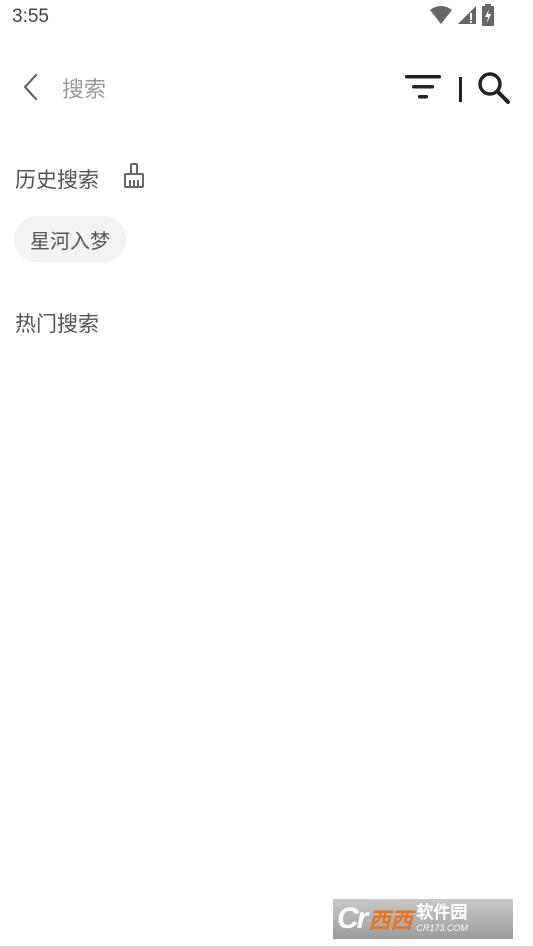 Image resolution: width=533 pixels, height=948 pixels. I want to click on status-icons, so click(460, 17).